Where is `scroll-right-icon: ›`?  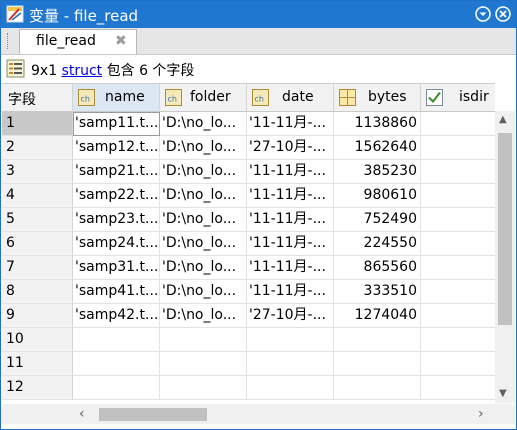 scroll-right-icon: › is located at coordinates (481, 414).